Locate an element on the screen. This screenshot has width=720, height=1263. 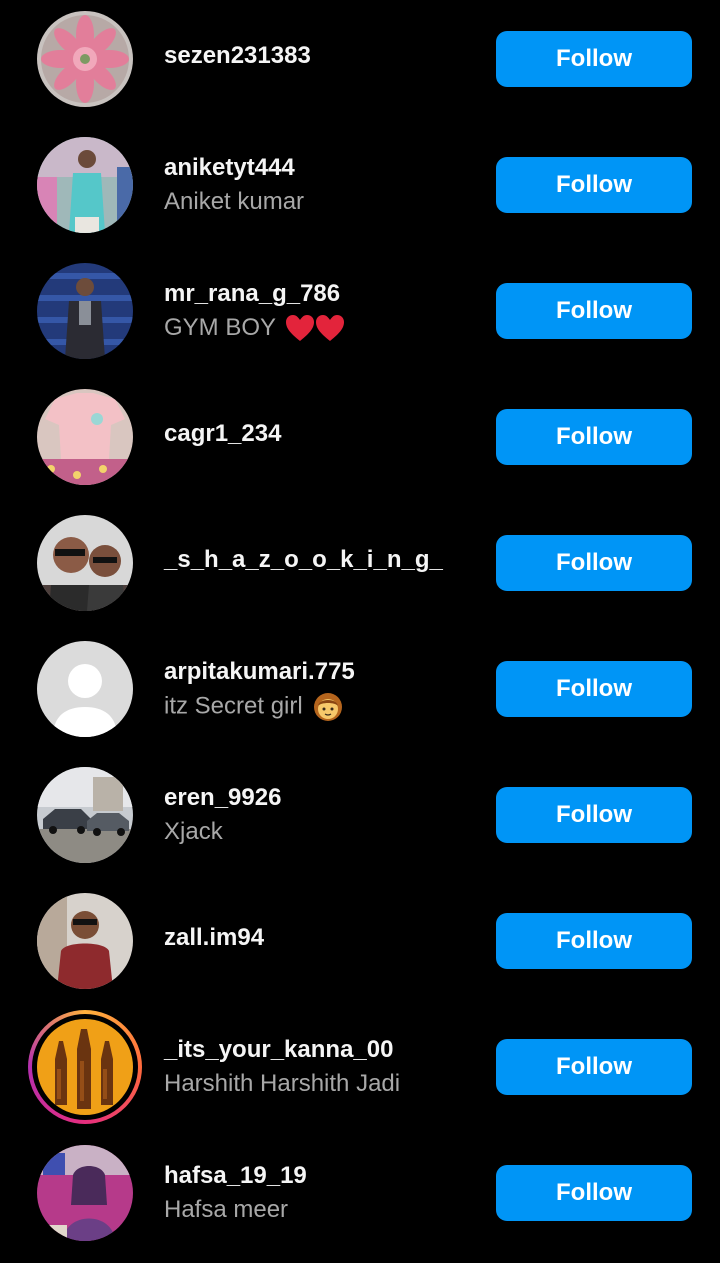
list-item: cagr1_234 Follow is located at coordinates (360, 441).